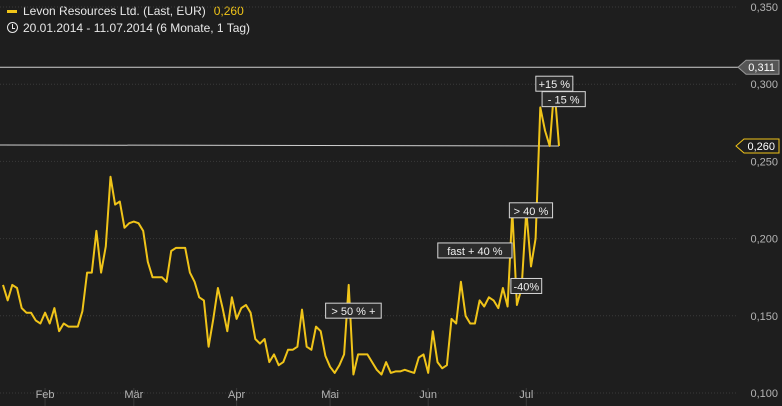  Describe the element at coordinates (764, 8) in the screenshot. I see `y-tick-label: 0,350` at that location.